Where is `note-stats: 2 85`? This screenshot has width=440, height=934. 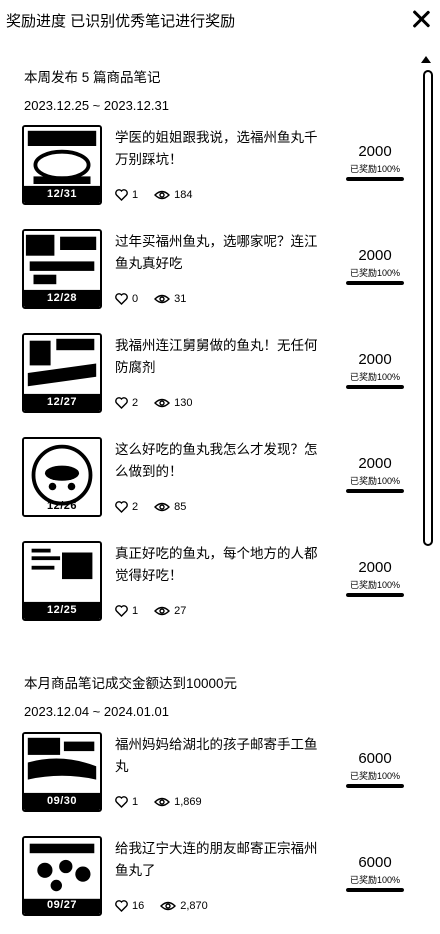
note-stats: 2 85 is located at coordinates (158, 507).